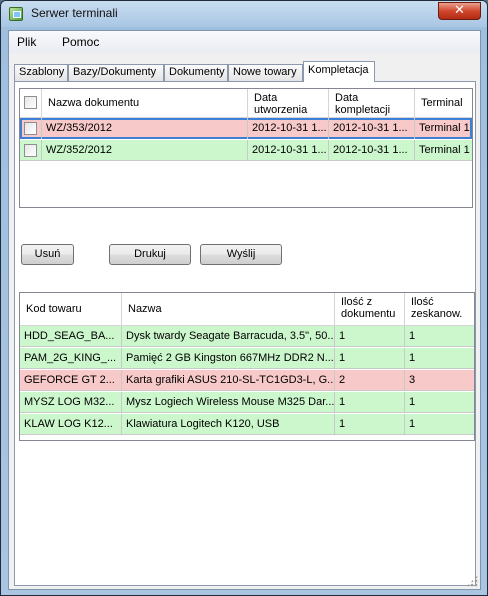 The image size is (488, 596). Describe the element at coordinates (265, 72) in the screenshot. I see `tab-nowe-towary: Nowe towary` at that location.